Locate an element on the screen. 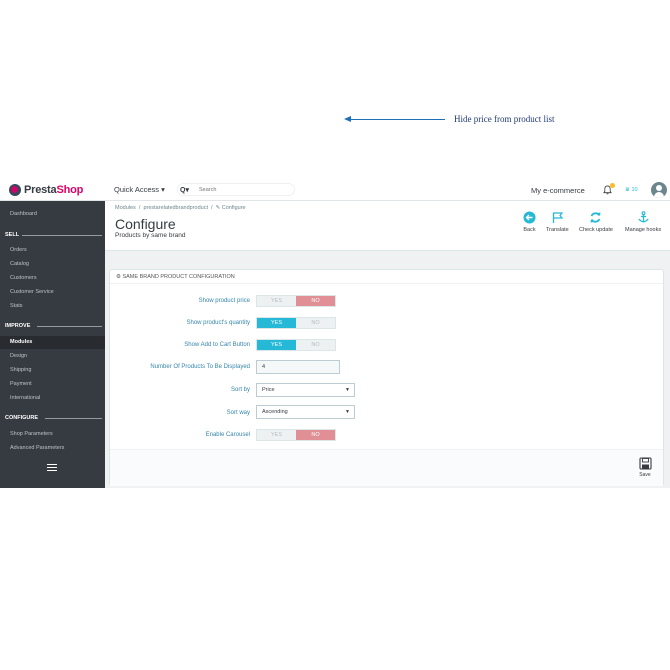  sidebar-item-payment: Payment is located at coordinates (21, 384).